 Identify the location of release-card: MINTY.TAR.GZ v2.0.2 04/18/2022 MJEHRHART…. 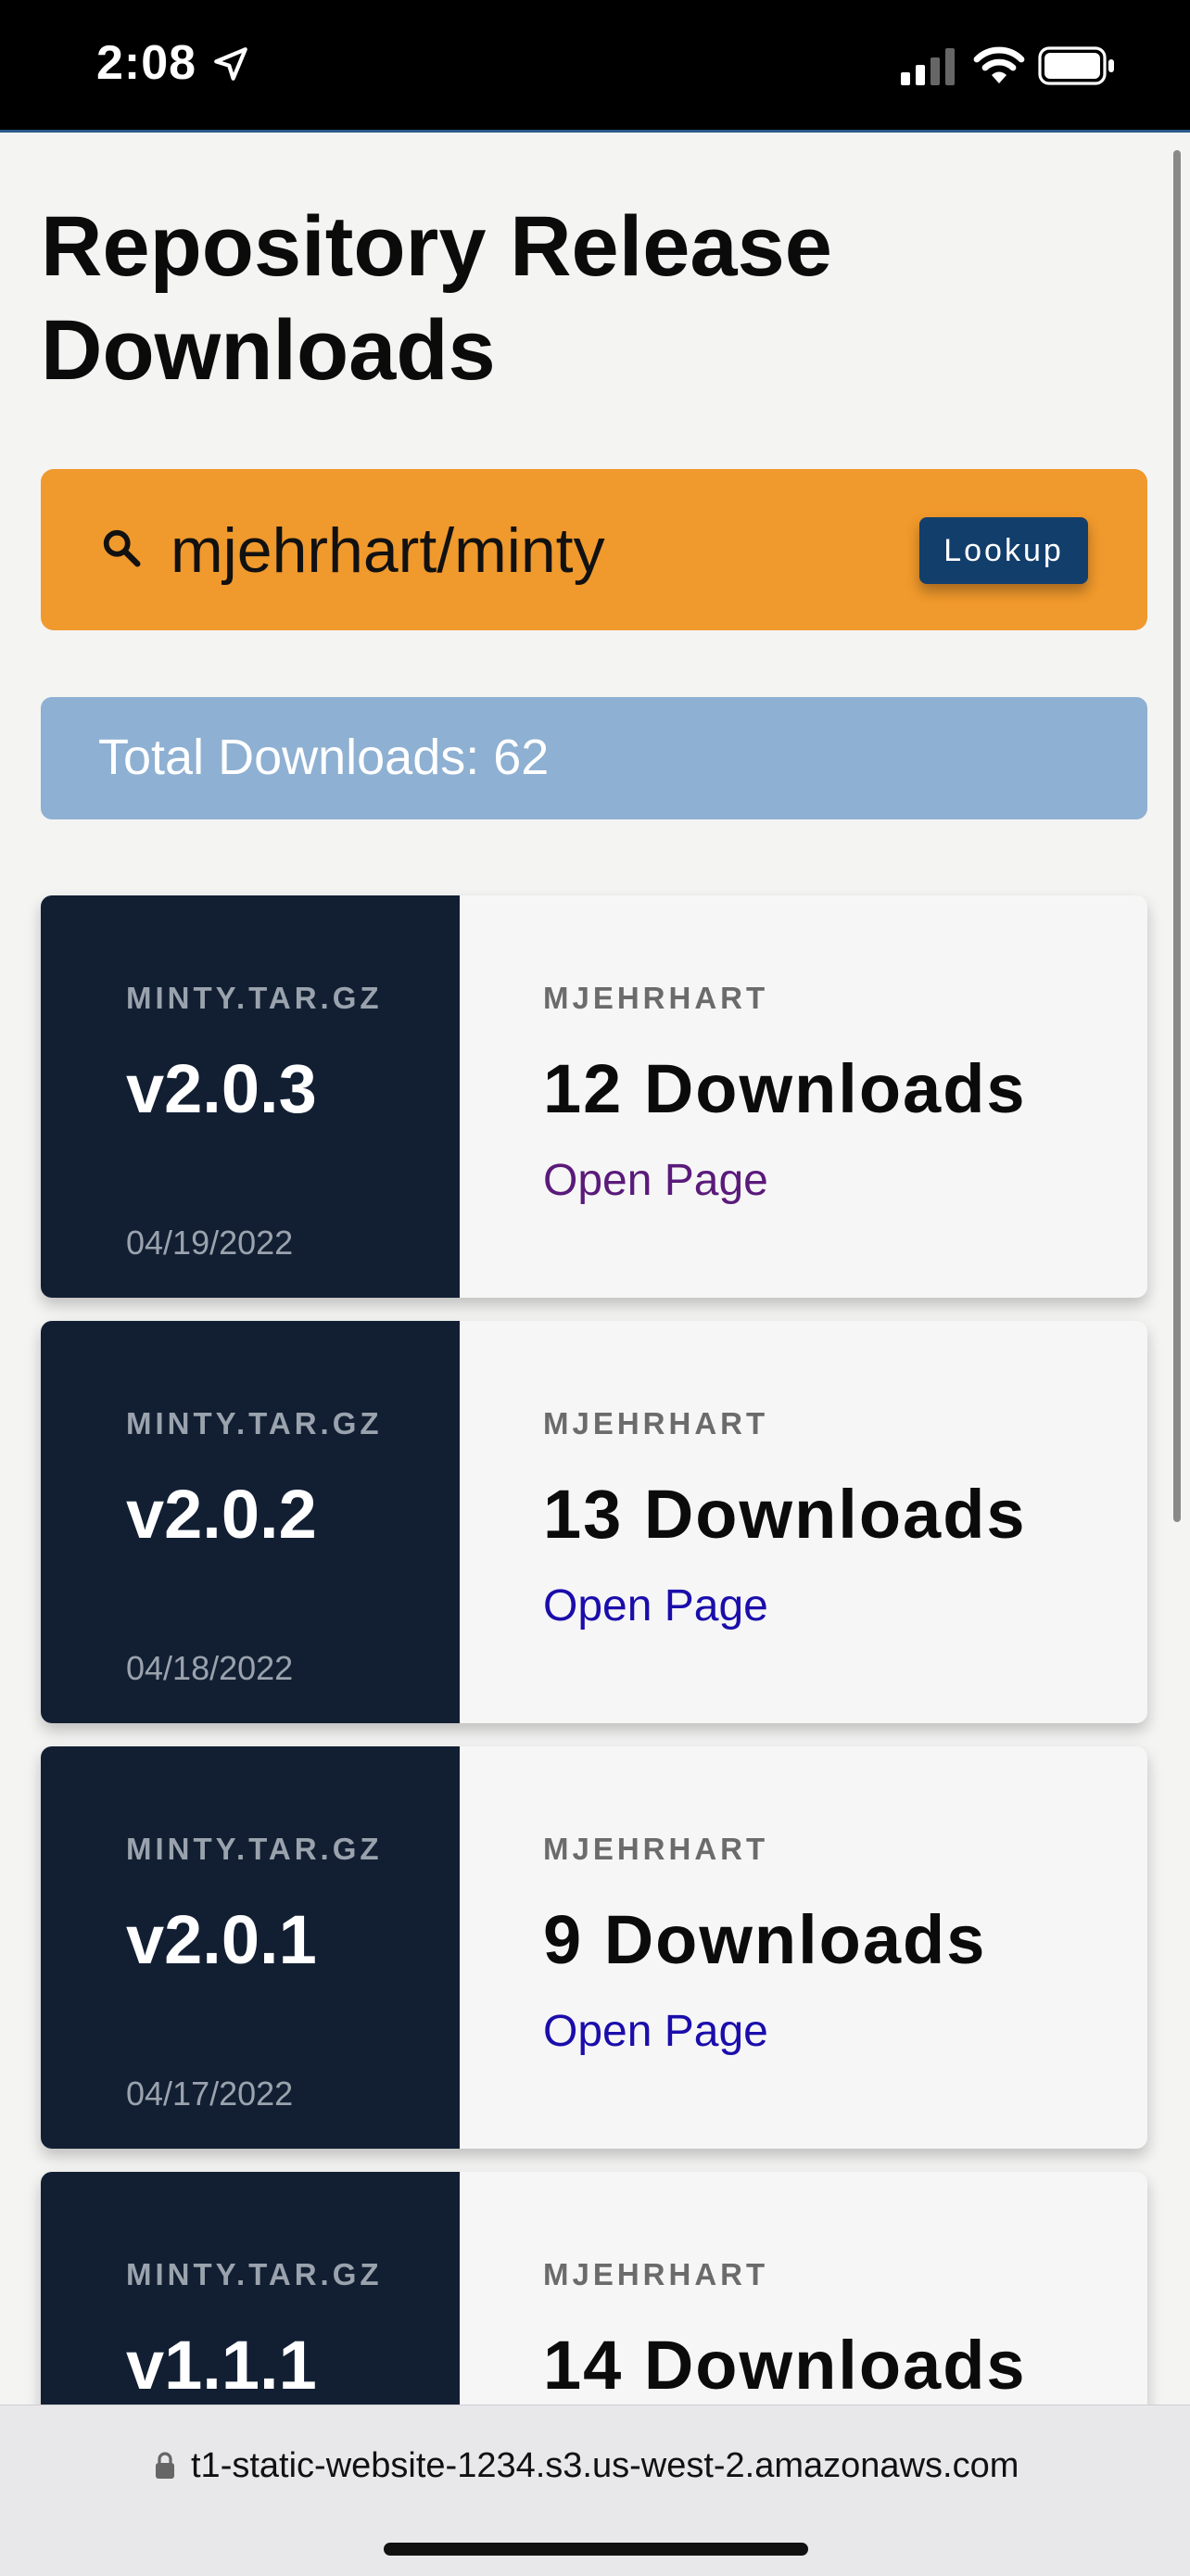
(594, 1522).